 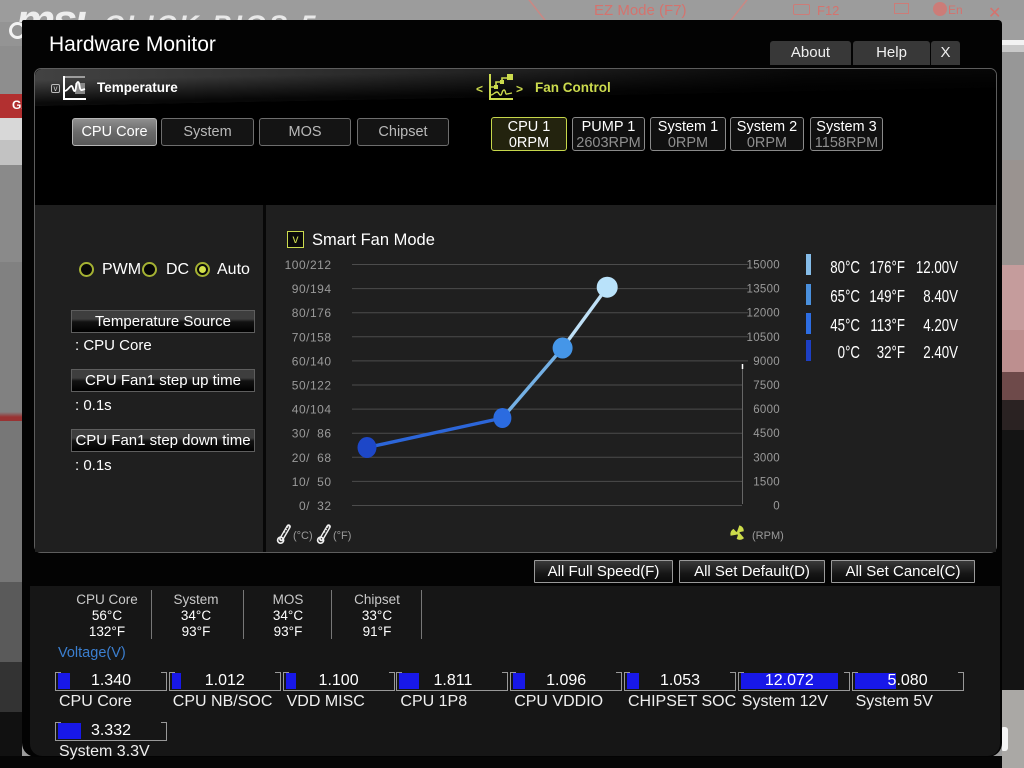 What do you see at coordinates (312, 361) in the screenshot?
I see `svg-text: 60/140` at bounding box center [312, 361].